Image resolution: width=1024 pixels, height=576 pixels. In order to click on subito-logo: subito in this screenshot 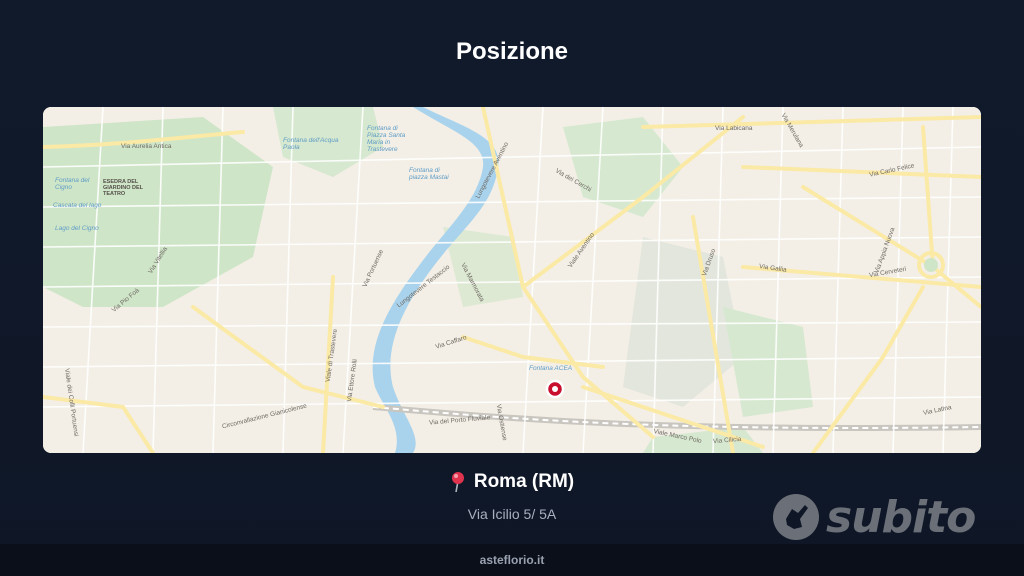, I will do `click(874, 517)`.